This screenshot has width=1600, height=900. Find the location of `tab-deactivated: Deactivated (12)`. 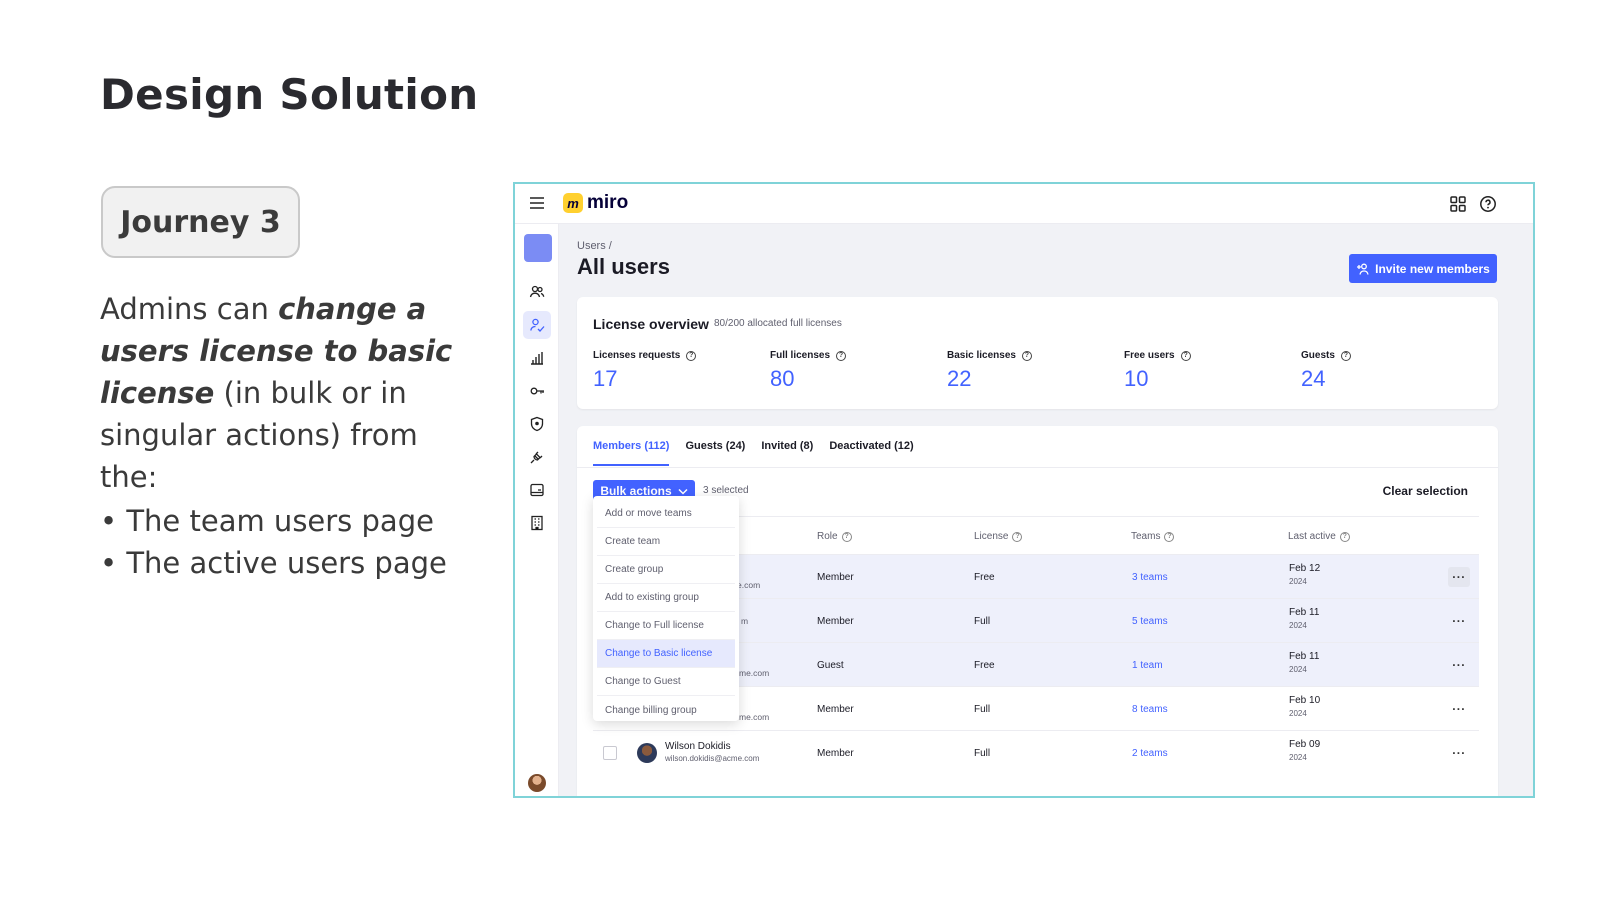

tab-deactivated: Deactivated (12) is located at coordinates (871, 453).